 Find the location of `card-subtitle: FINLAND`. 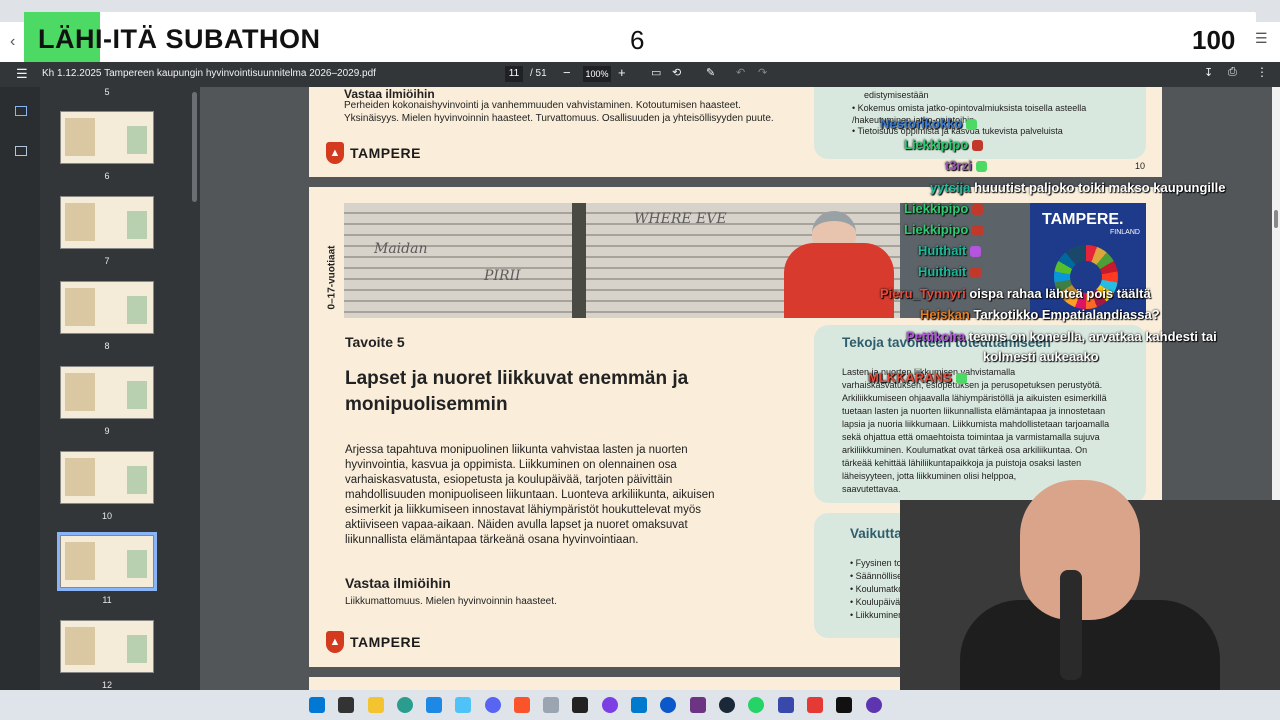

card-subtitle: FINLAND is located at coordinates (1125, 232).